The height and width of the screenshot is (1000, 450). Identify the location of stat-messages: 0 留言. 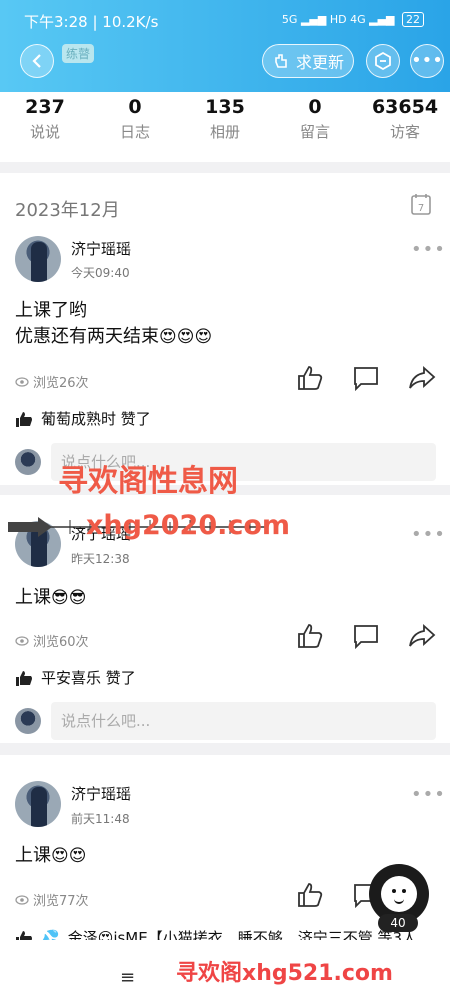
(315, 127).